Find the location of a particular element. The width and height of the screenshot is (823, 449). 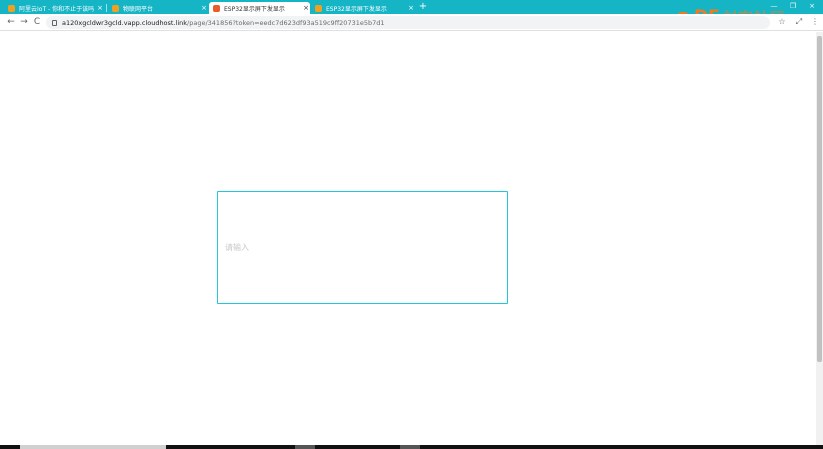

forward-button: → is located at coordinates (24, 22).